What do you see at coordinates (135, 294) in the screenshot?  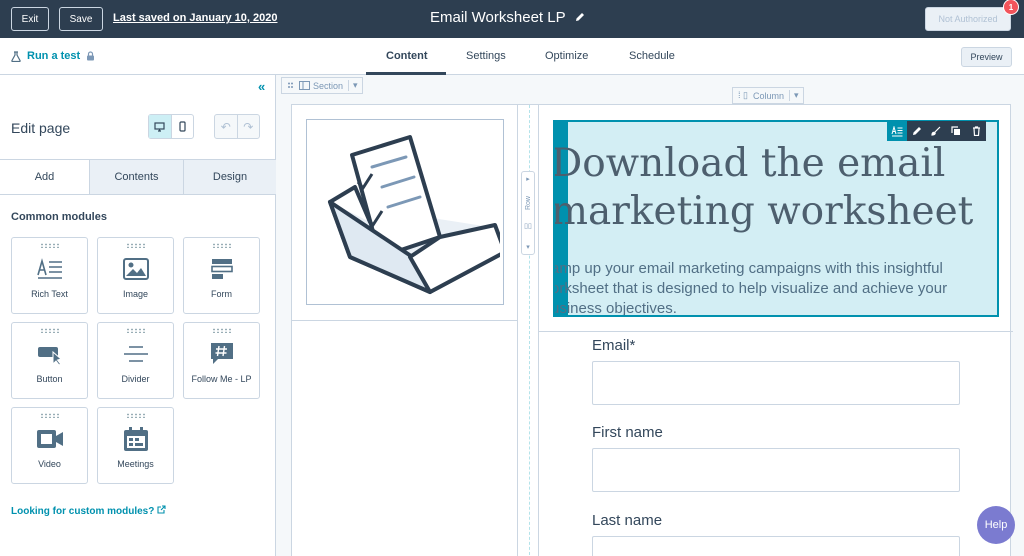 I see `module-label: Image` at bounding box center [135, 294].